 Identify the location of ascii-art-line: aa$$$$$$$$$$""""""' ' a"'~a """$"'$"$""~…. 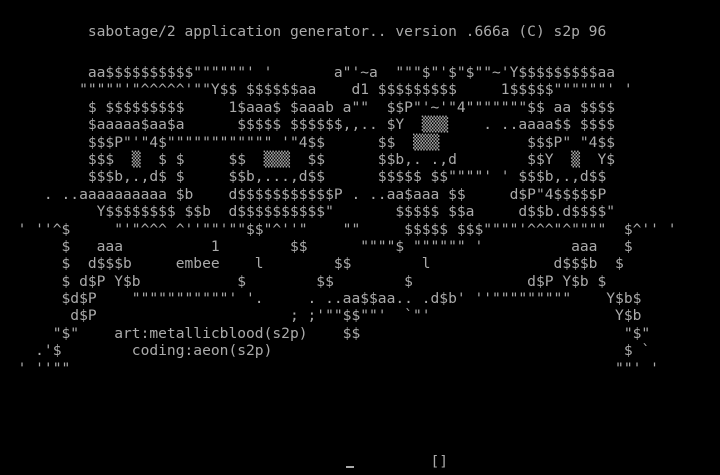
(308, 72).